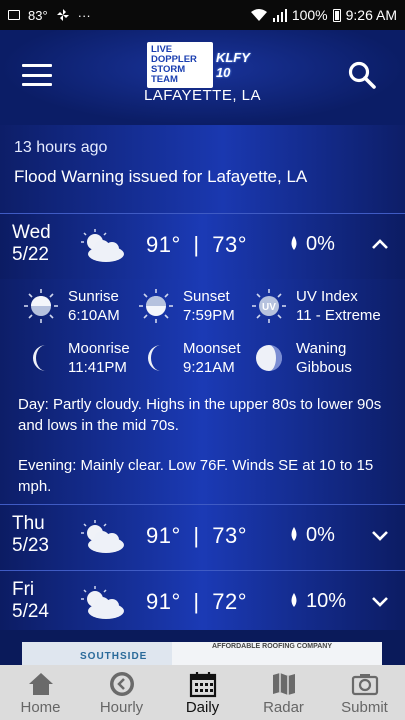 The image size is (405, 720). Describe the element at coordinates (97, 367) in the screenshot. I see `moonrise-value: 11:41PM` at that location.